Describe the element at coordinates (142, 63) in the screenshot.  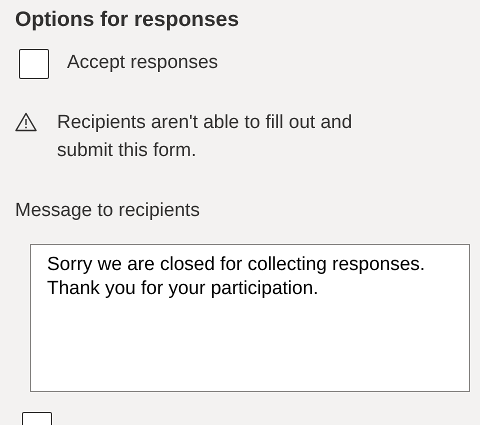
I see `checkbox-label: Accept responses` at that location.